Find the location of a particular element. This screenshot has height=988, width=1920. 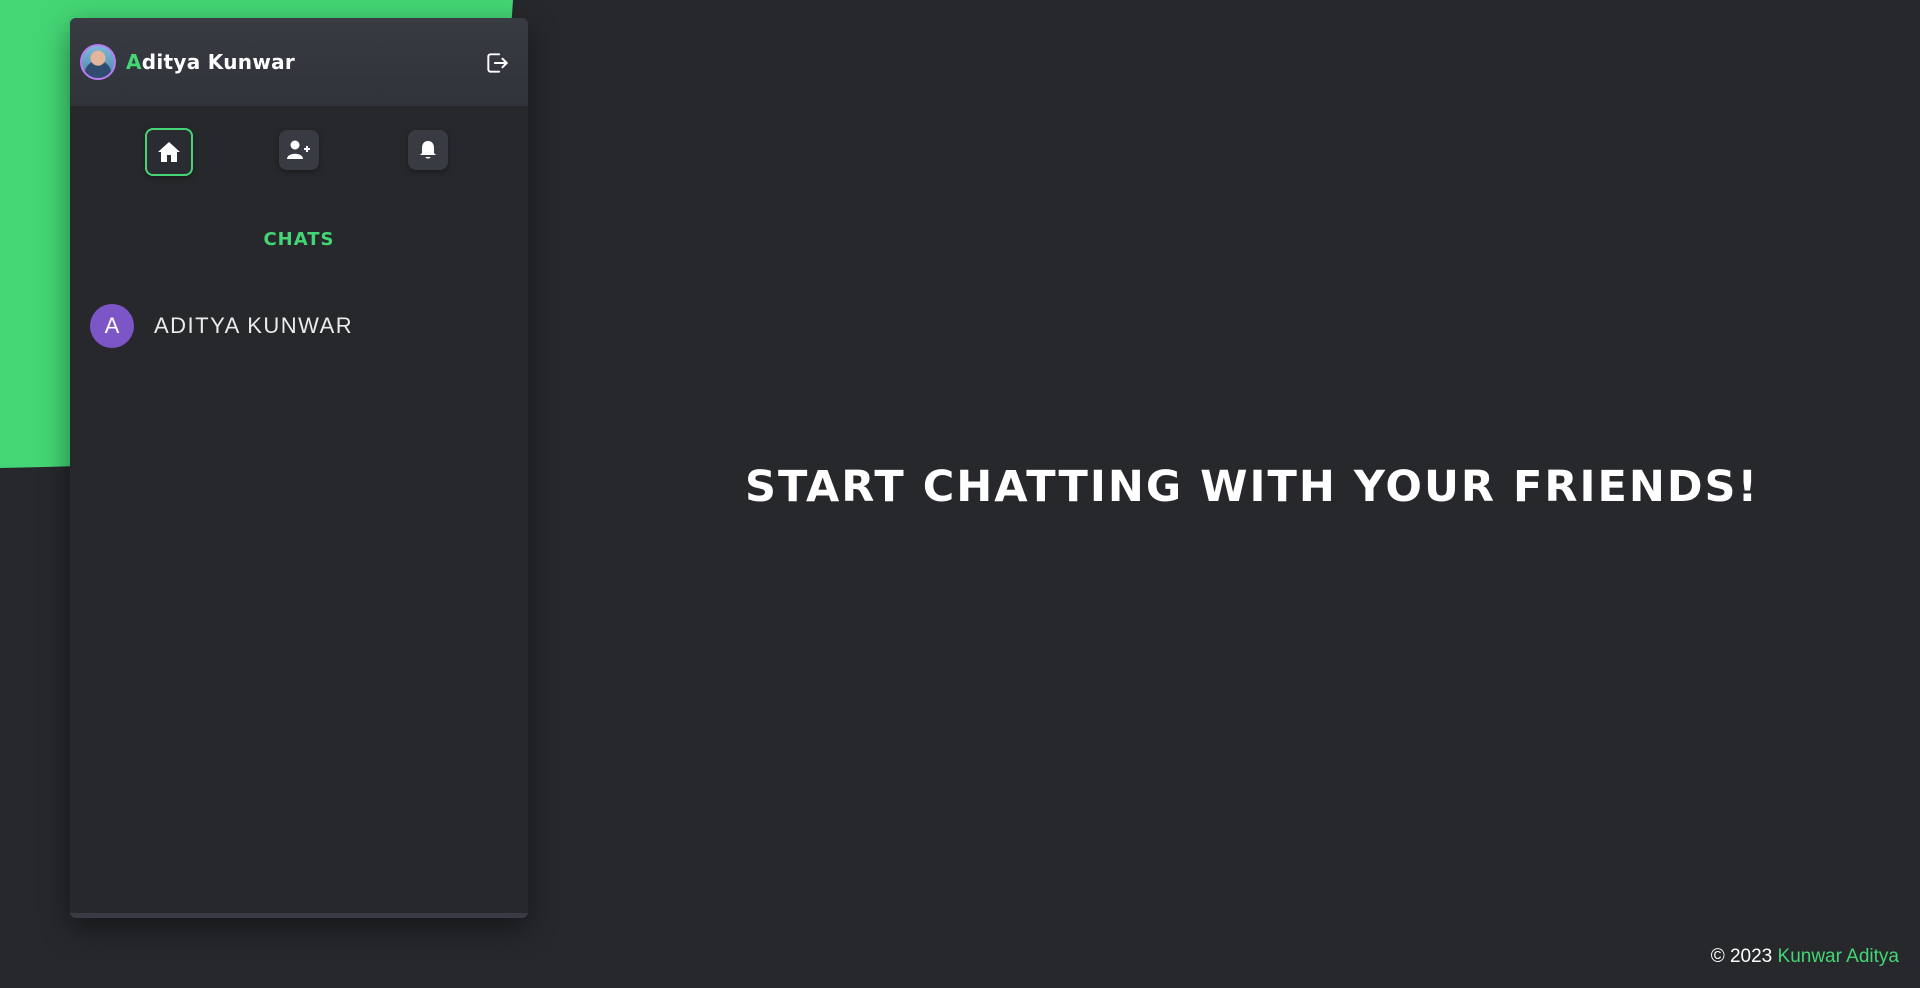

bell-icon is located at coordinates (428, 150).